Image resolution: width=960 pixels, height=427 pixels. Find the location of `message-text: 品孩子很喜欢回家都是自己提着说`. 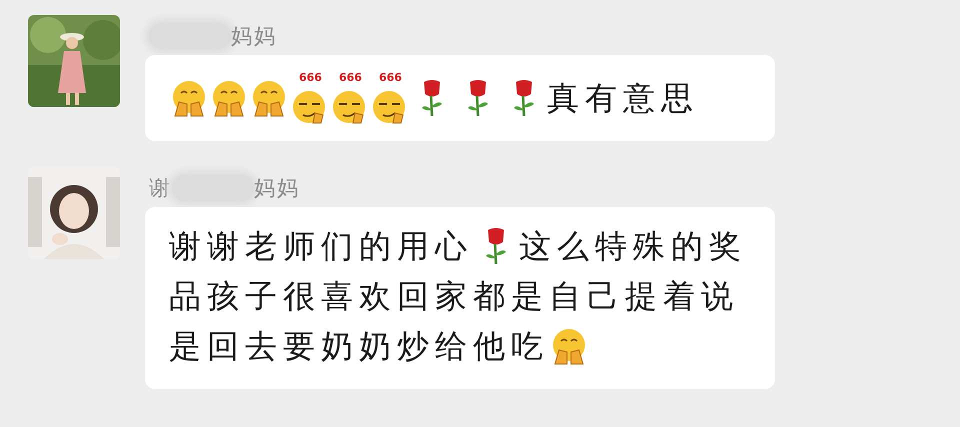

message-text: 品孩子很喜欢回家都是自己提着说 is located at coordinates (454, 296).